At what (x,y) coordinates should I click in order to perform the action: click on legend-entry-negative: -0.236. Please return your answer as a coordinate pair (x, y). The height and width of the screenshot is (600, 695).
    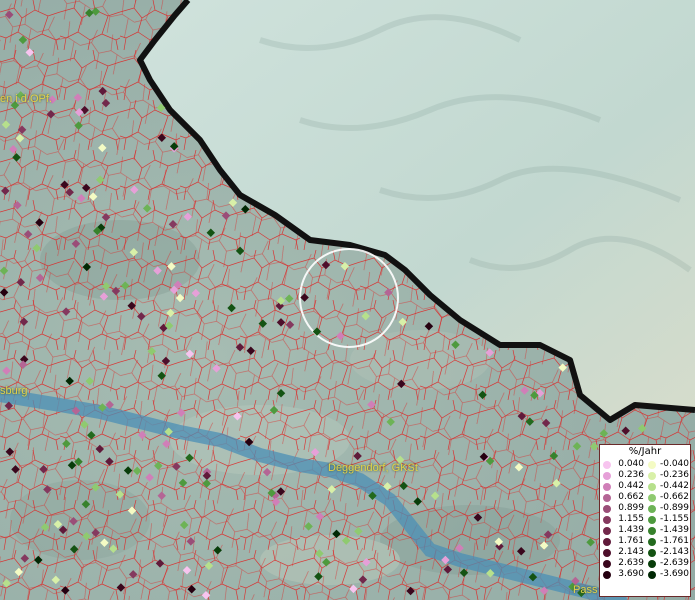
    Looking at the image, I should click on (667, 475).